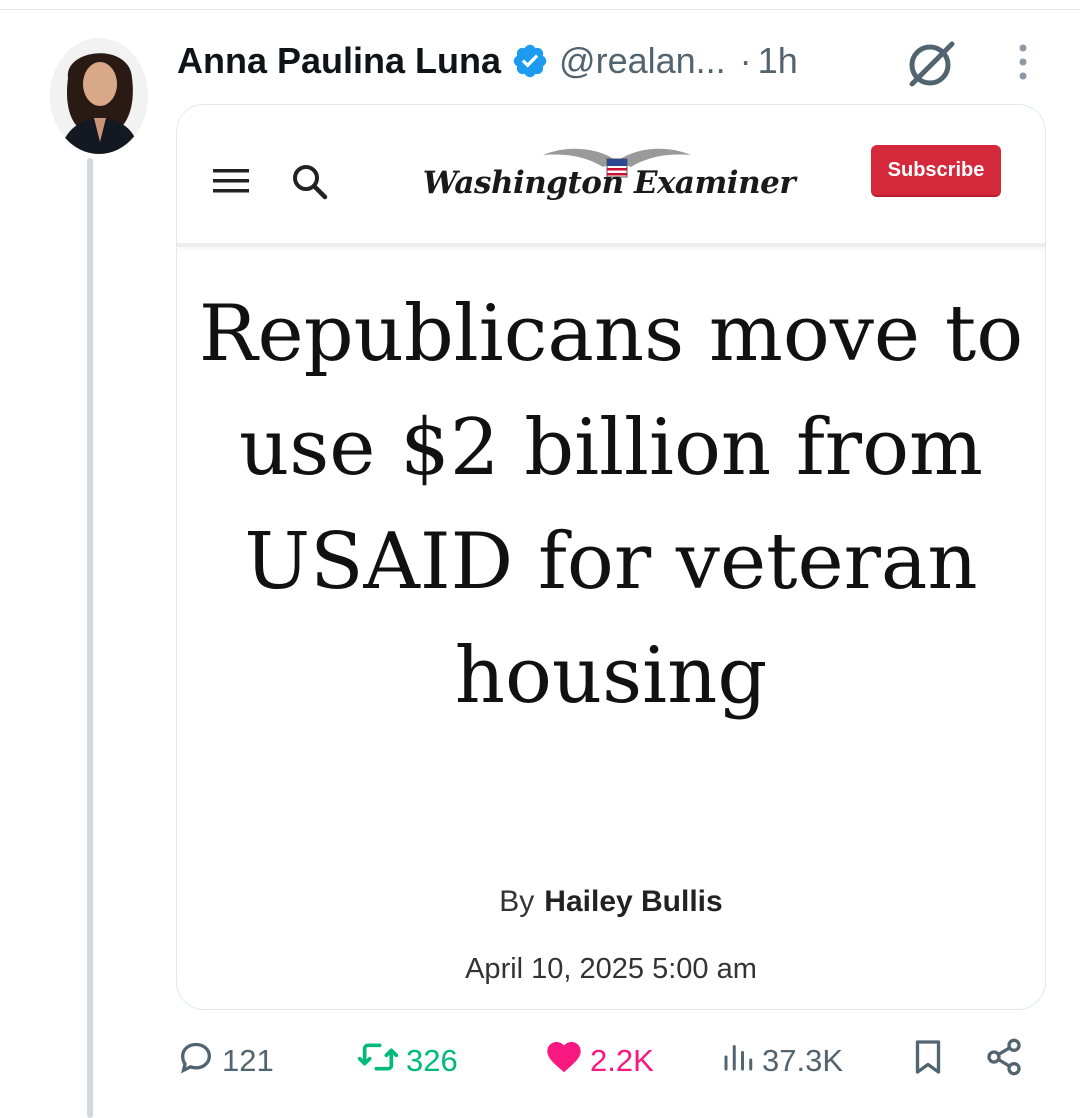 This screenshot has width=1080, height=1118. I want to click on top-divider, so click(540, 9).